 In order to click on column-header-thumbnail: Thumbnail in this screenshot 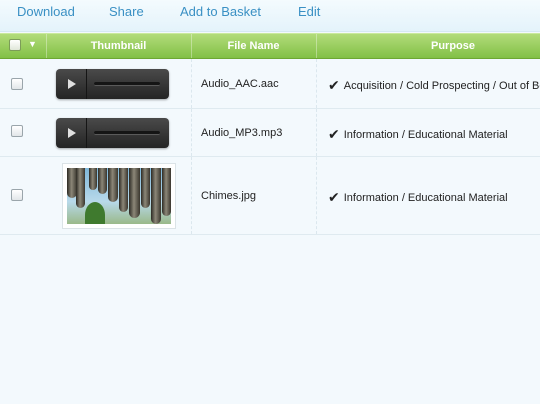, I will do `click(118, 46)`.